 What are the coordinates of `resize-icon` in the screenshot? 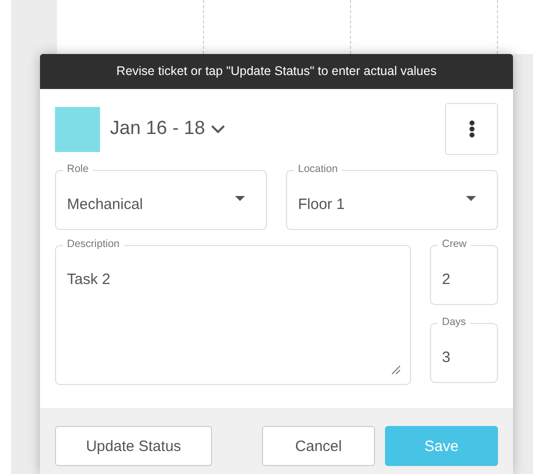 It's located at (396, 370).